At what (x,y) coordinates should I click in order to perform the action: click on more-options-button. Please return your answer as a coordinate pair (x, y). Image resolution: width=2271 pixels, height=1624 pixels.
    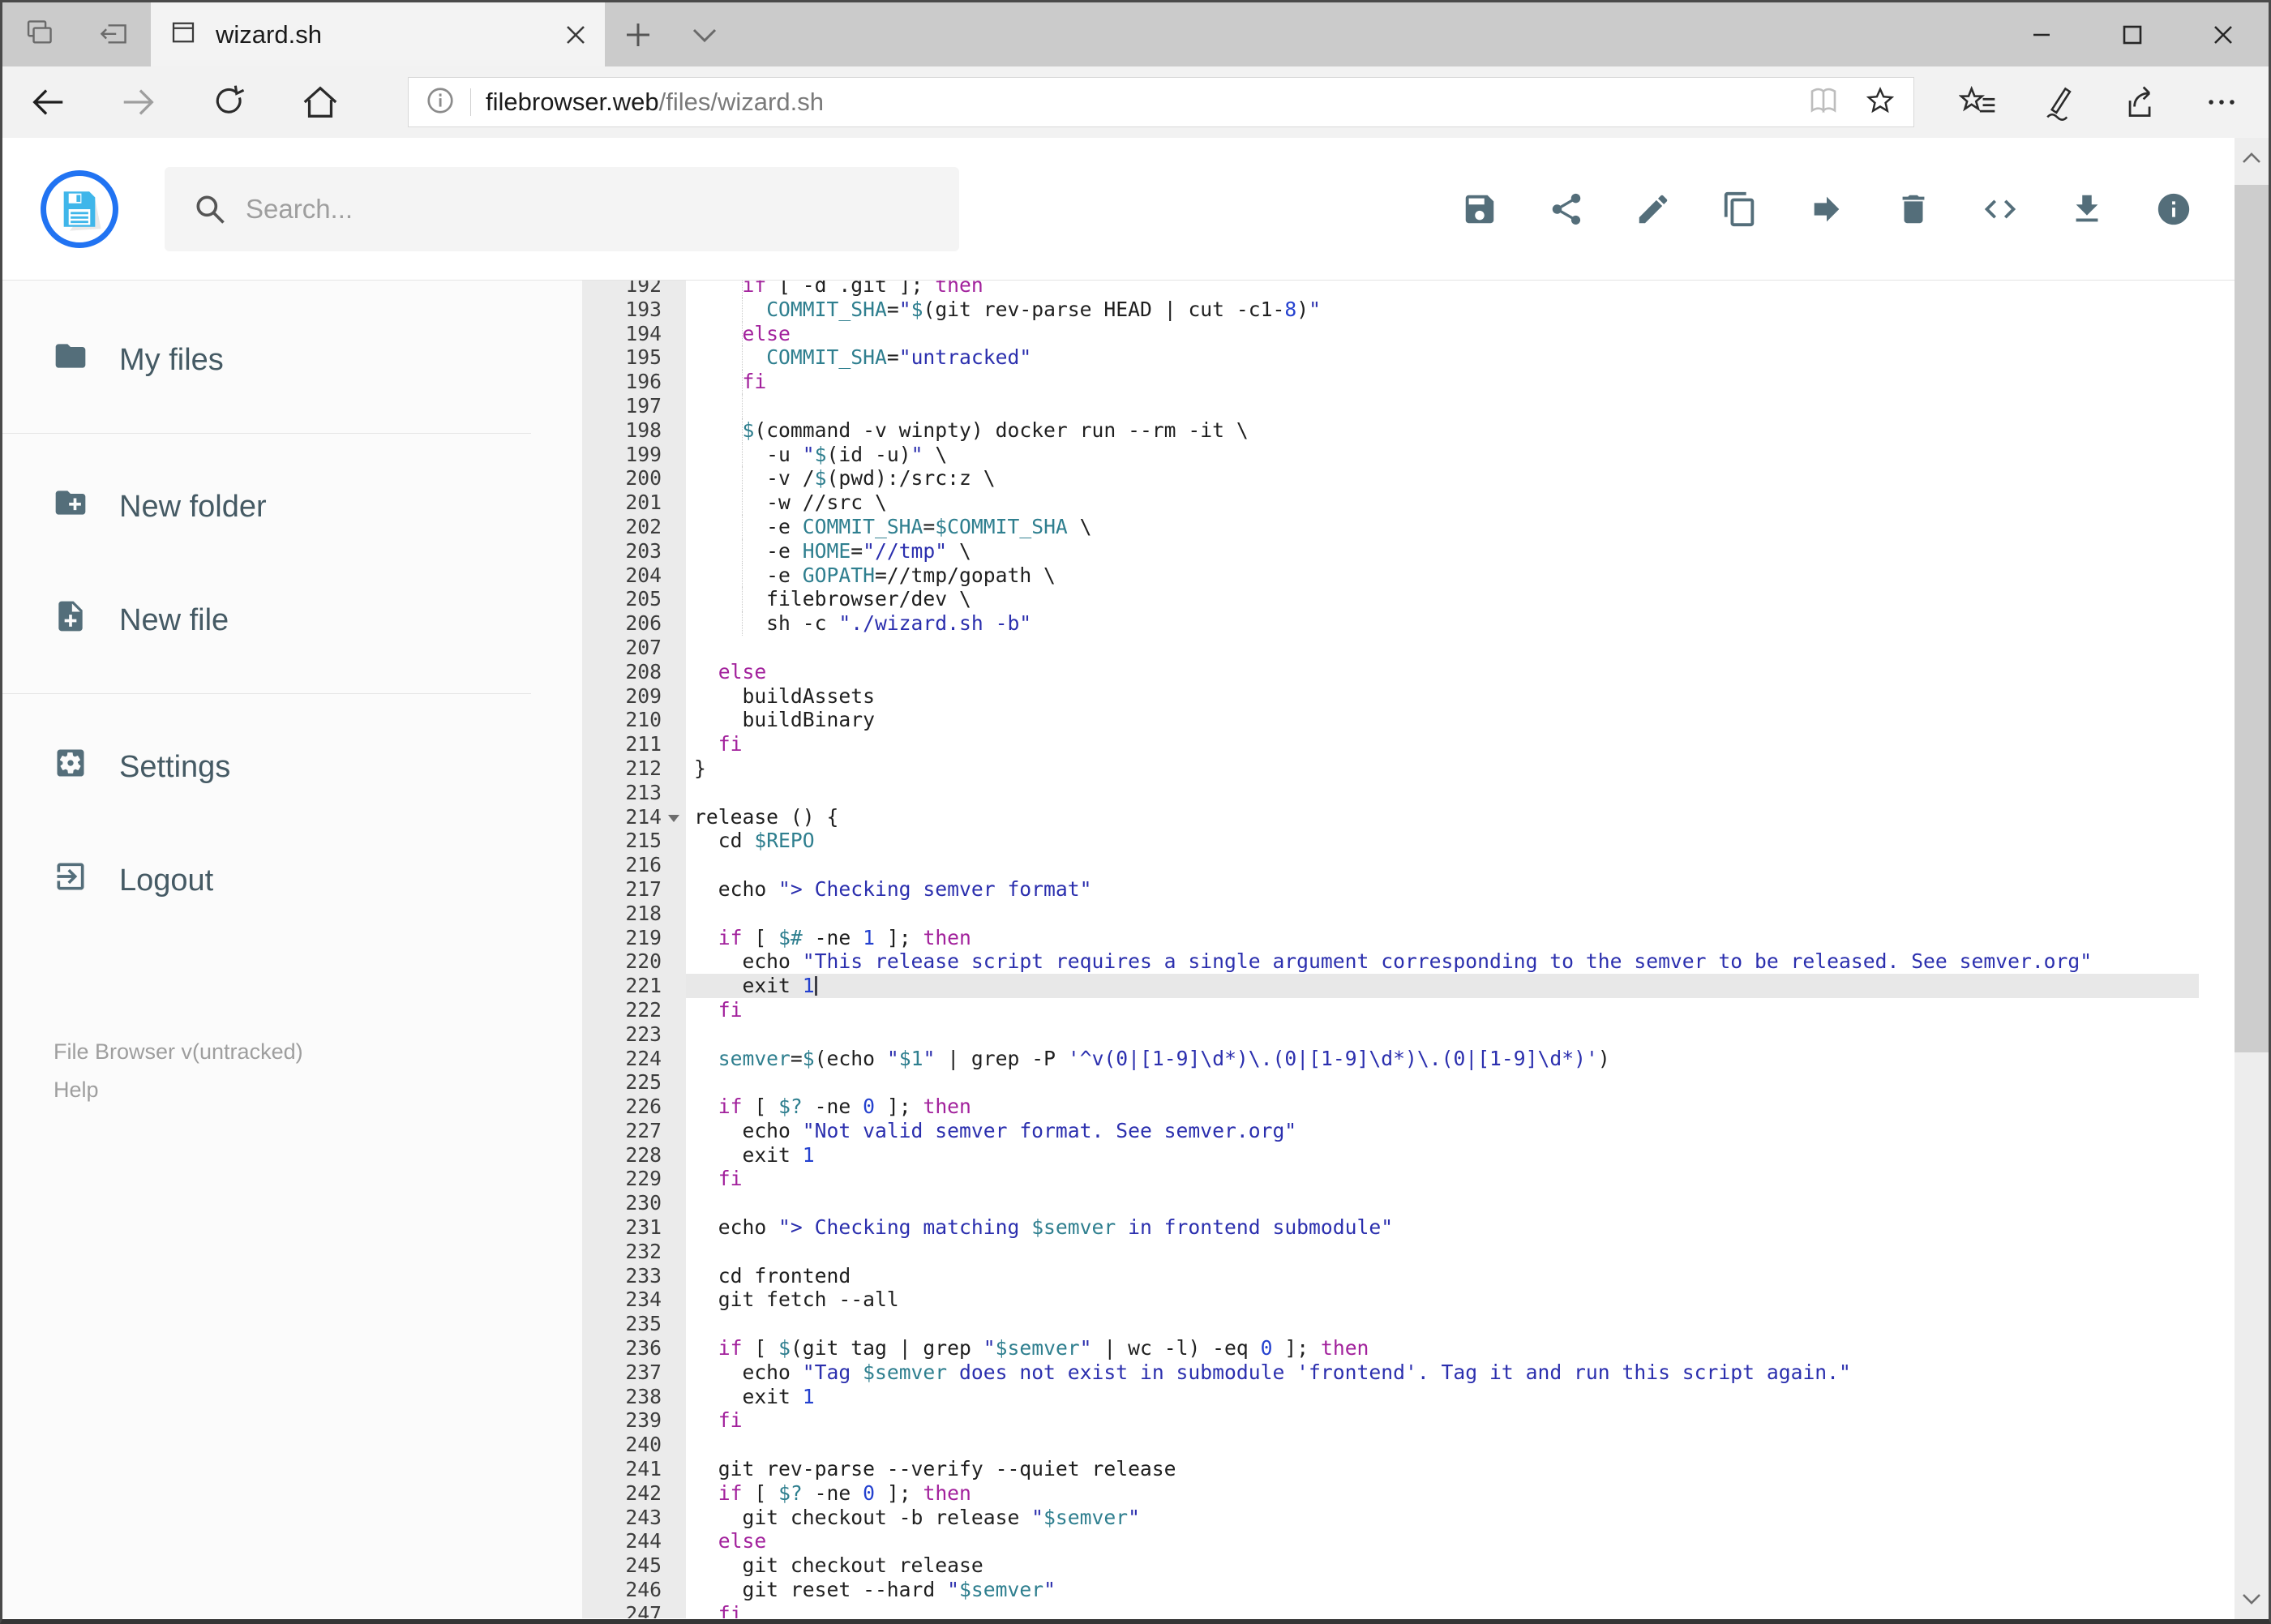
    Looking at the image, I should click on (2221, 102).